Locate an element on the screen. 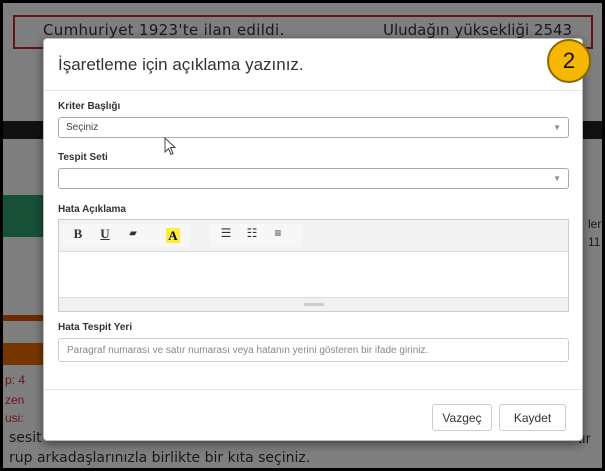  modal-header: İşaretleme için açıklama yazınız. is located at coordinates (313, 65).